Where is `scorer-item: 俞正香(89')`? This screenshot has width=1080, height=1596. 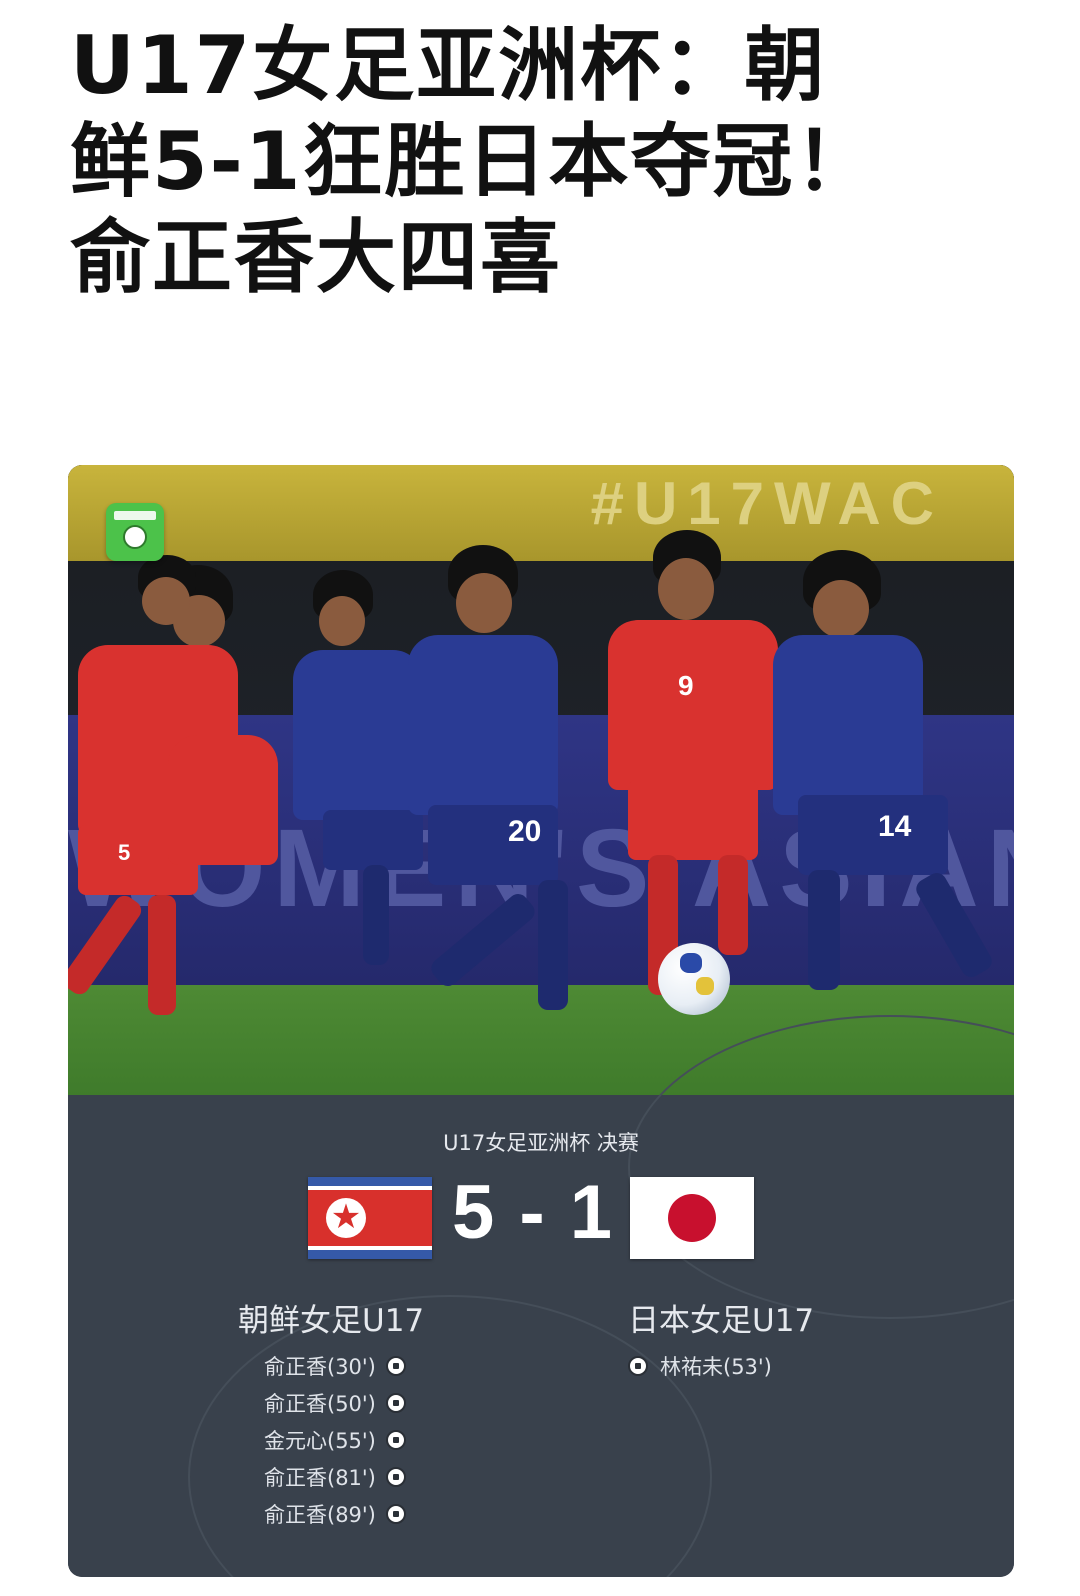
scorer-item: 俞正香(89') is located at coordinates (335, 1513).